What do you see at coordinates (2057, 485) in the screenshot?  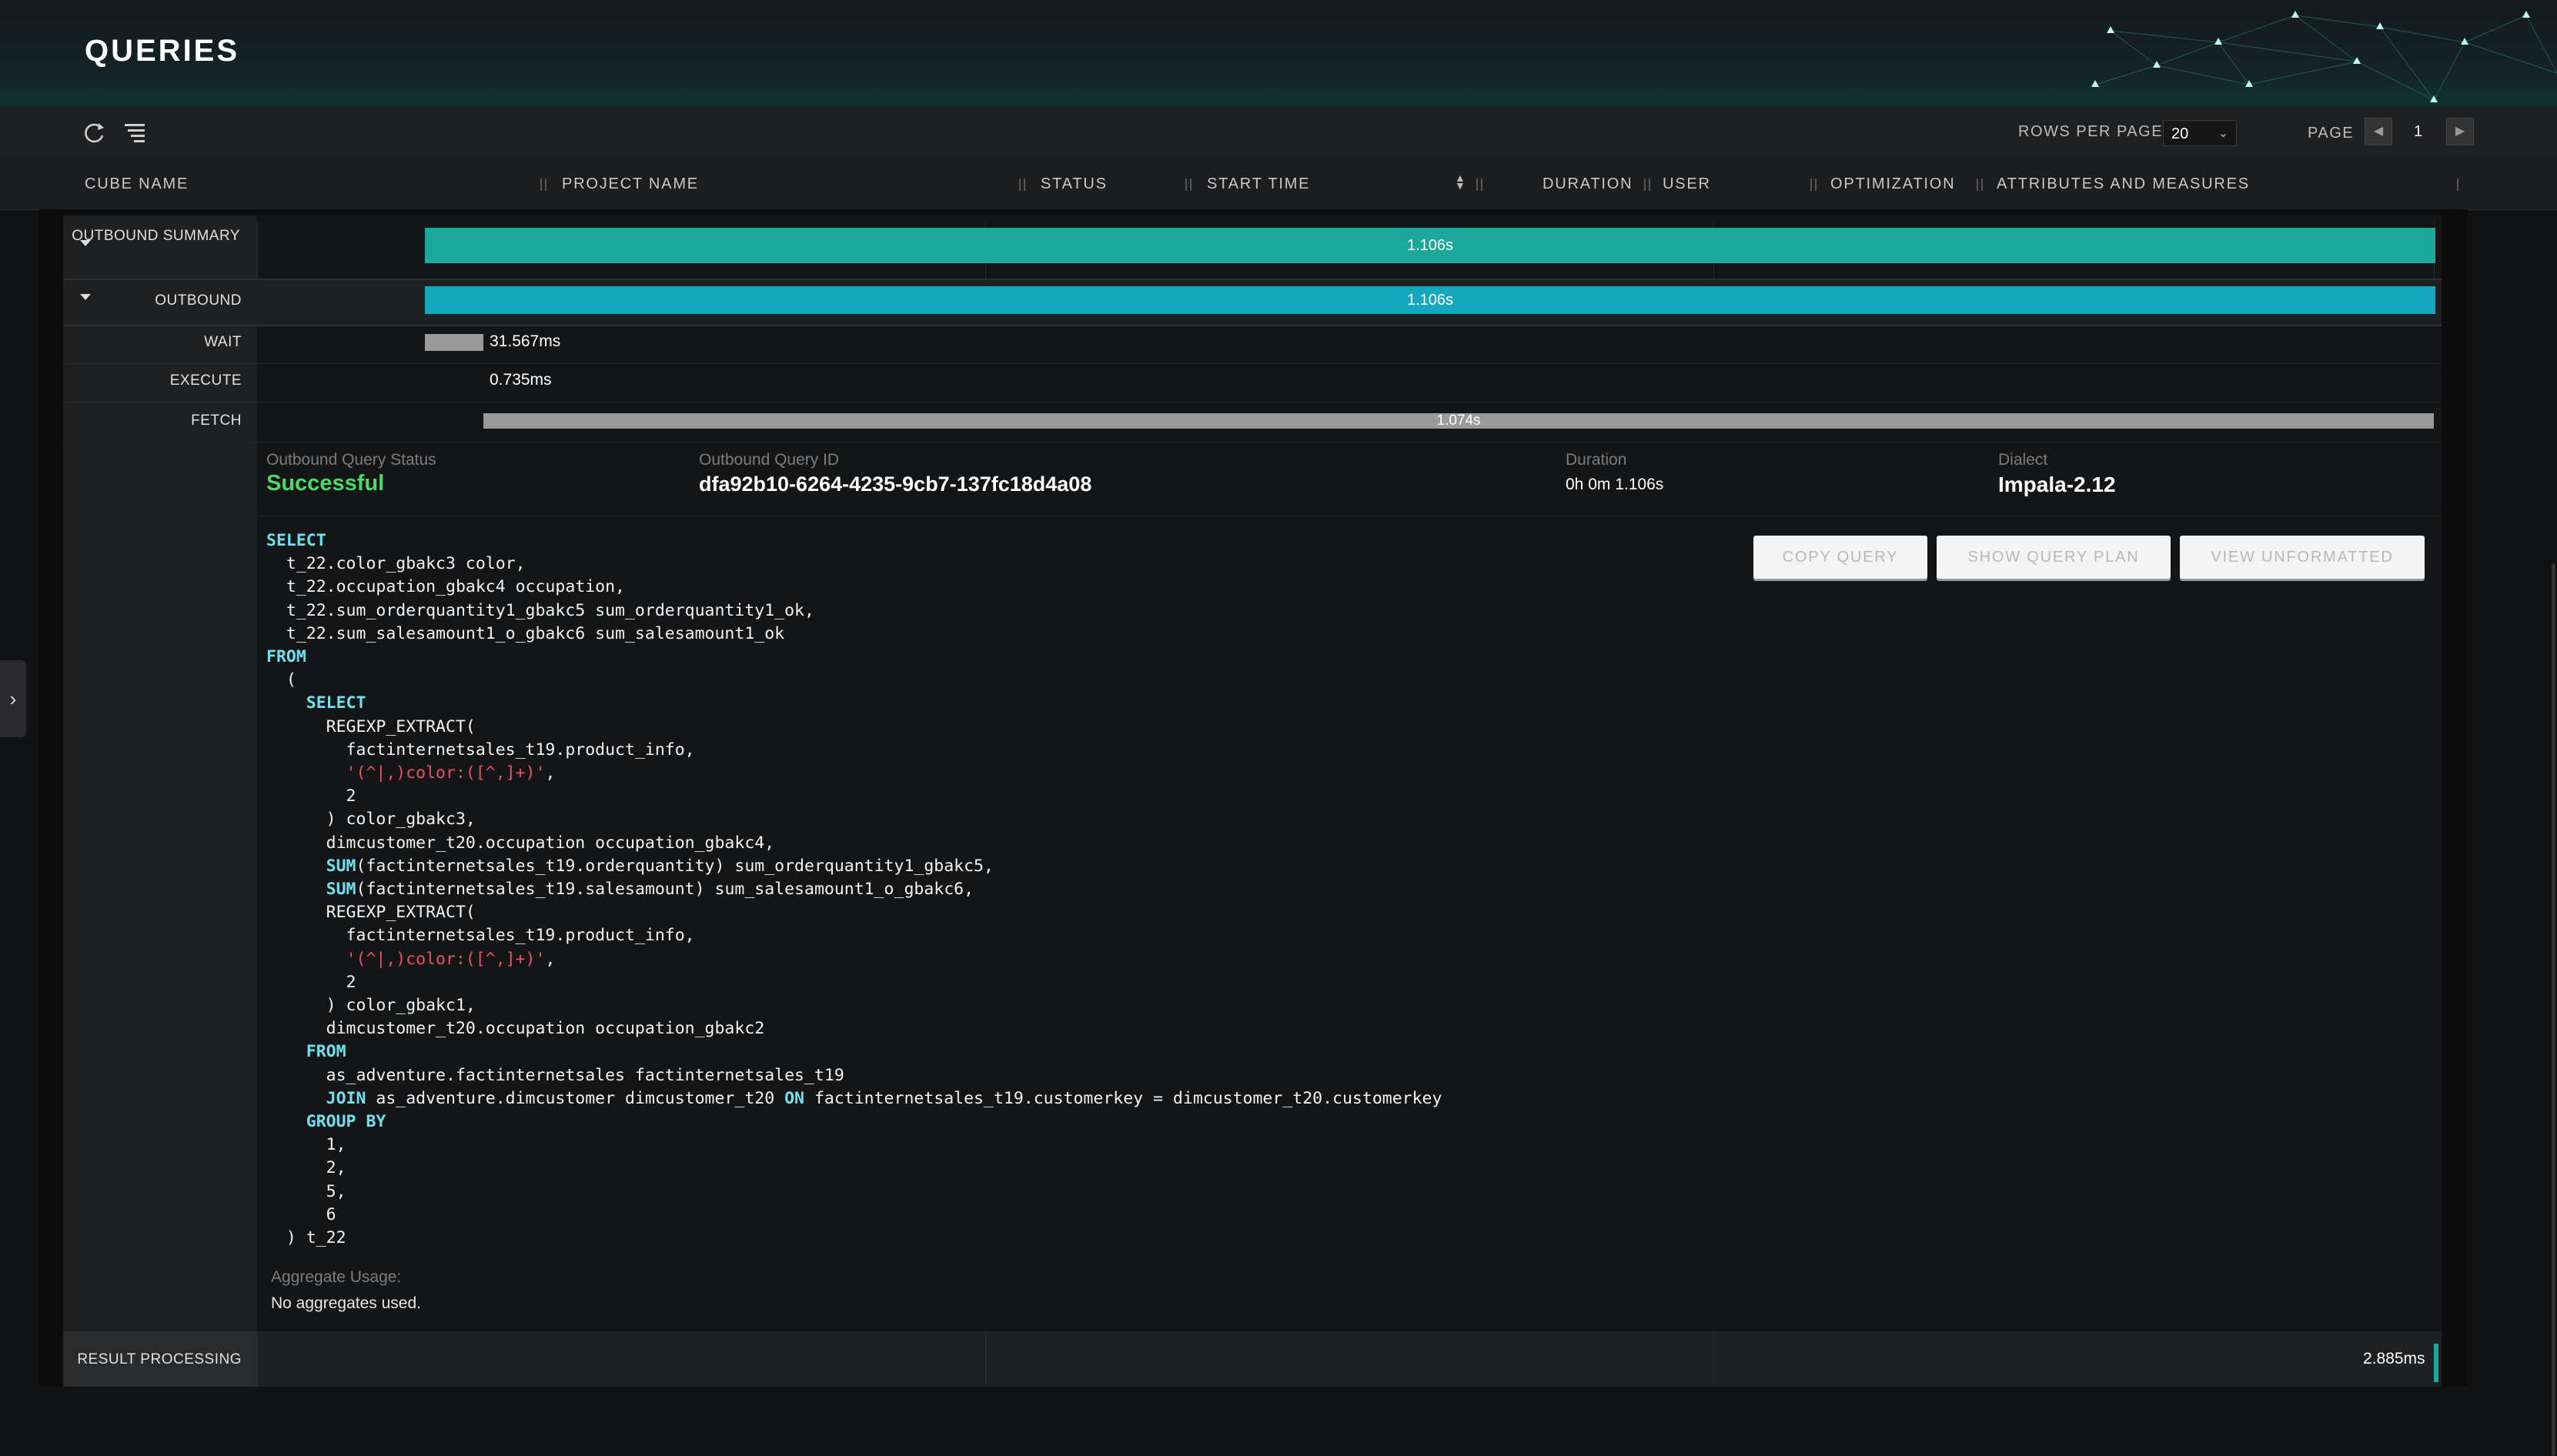 I see `dialect-value: Impala-2.12` at bounding box center [2057, 485].